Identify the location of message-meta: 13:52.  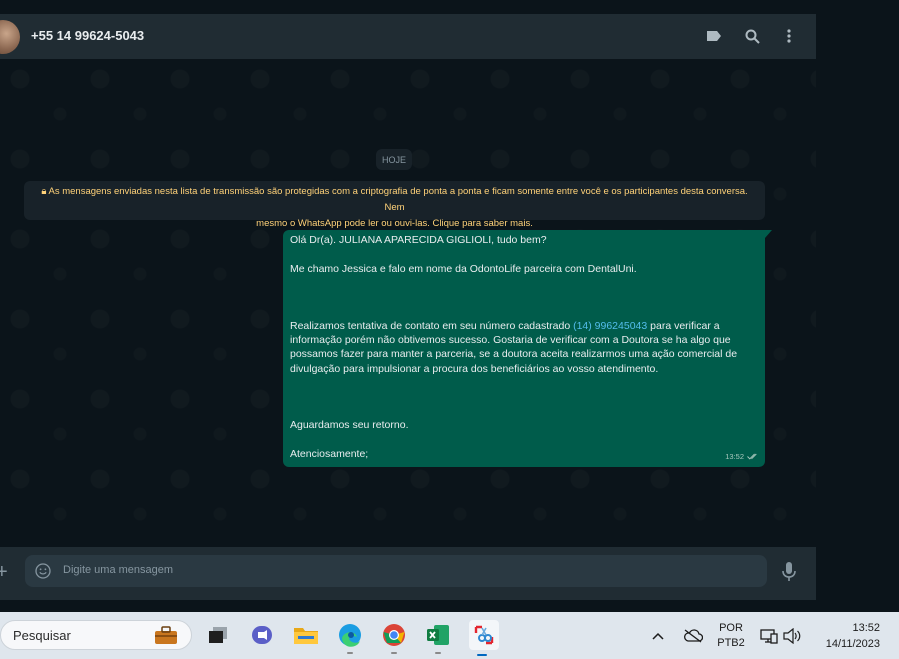
(742, 457).